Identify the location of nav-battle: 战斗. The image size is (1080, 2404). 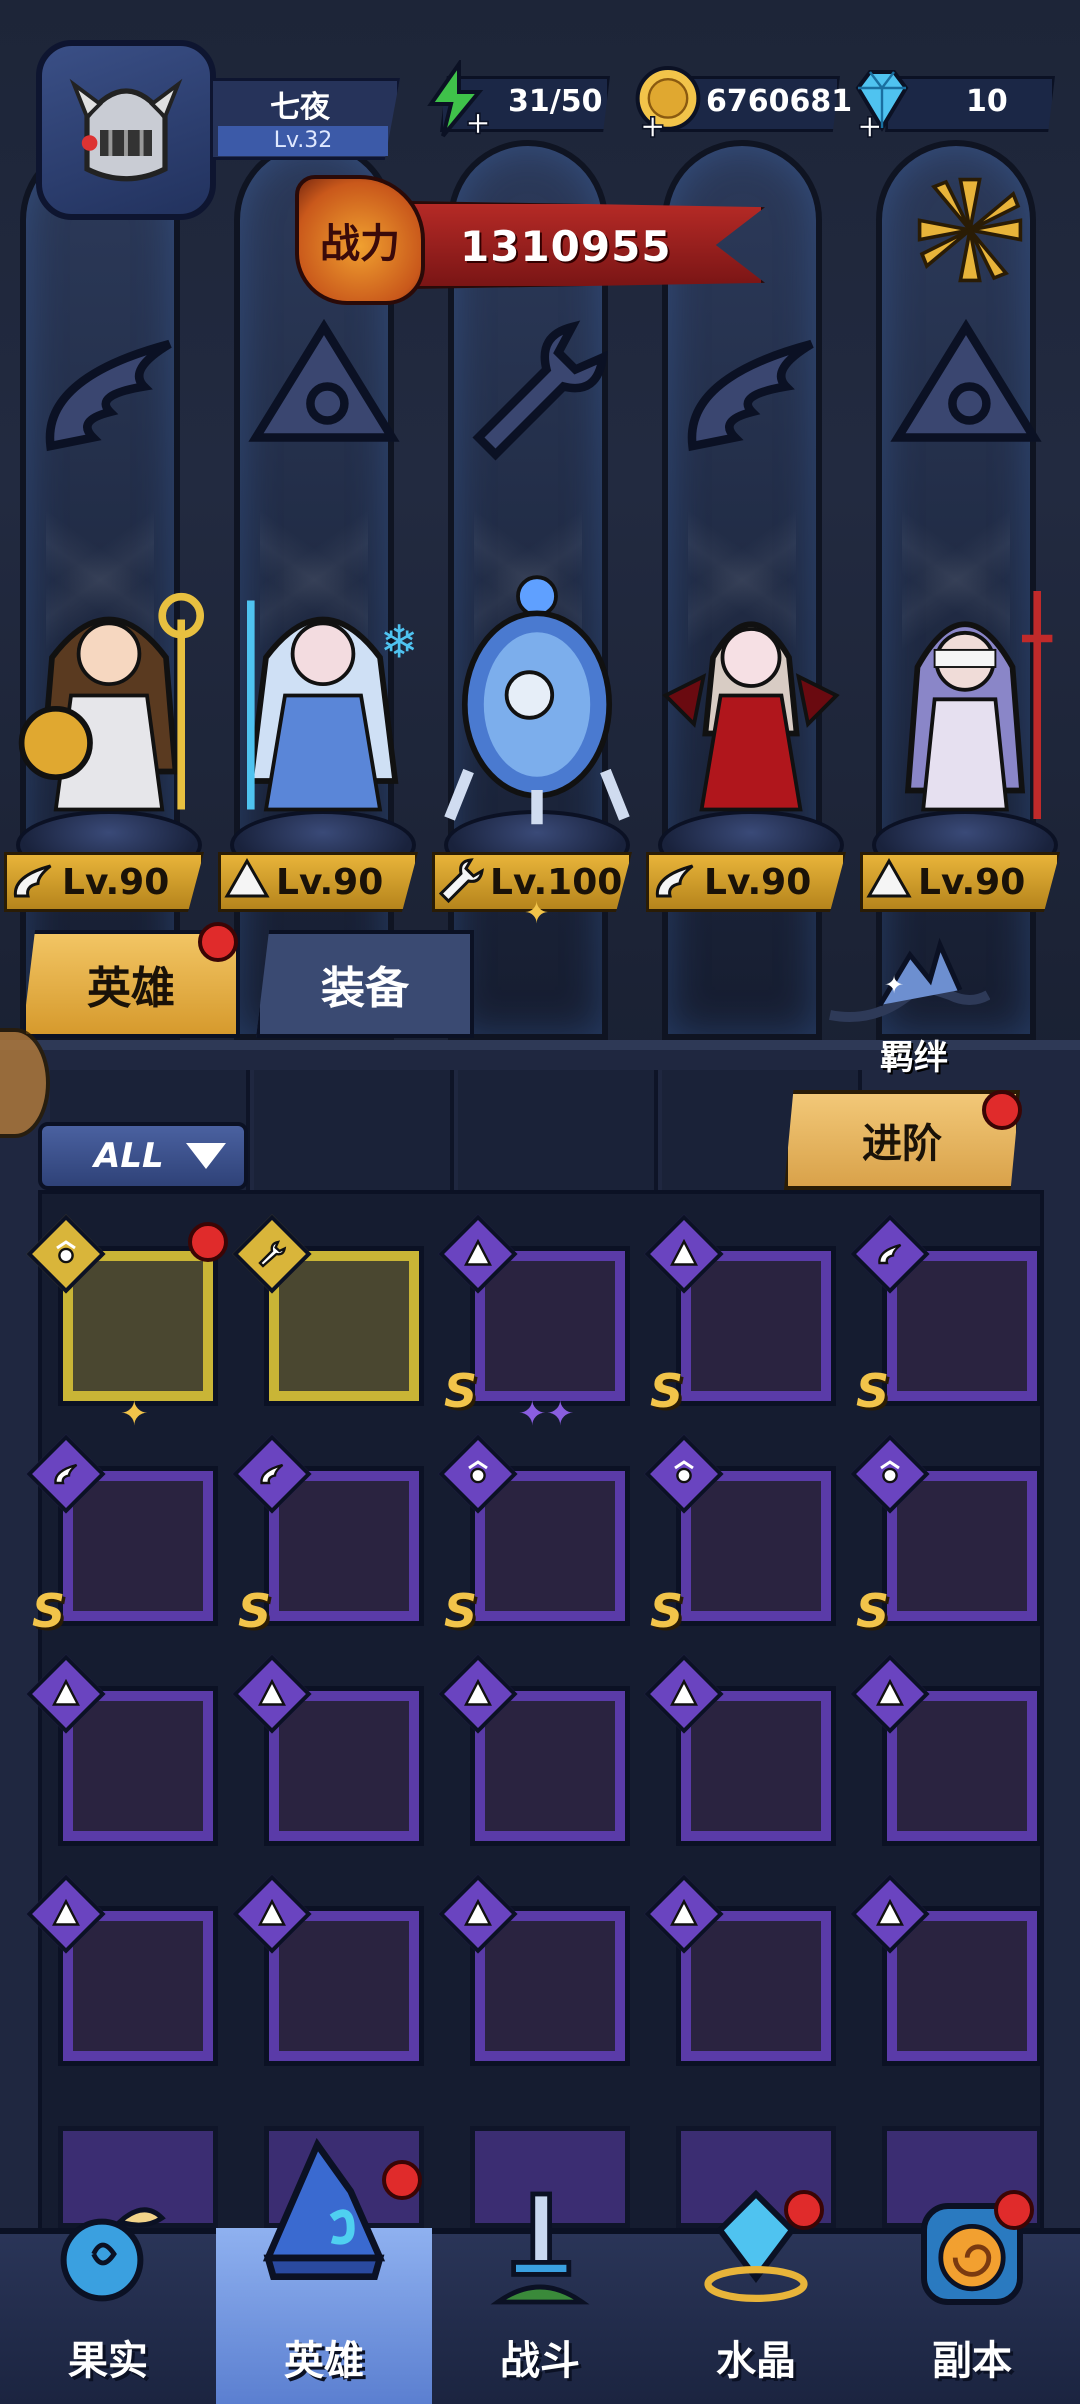
(540, 2297).